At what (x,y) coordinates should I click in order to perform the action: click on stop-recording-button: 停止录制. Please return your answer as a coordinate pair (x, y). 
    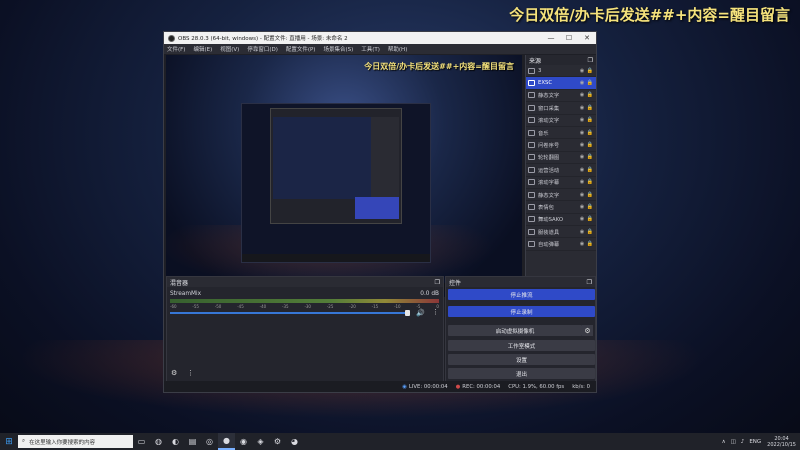
    Looking at the image, I should click on (521, 311).